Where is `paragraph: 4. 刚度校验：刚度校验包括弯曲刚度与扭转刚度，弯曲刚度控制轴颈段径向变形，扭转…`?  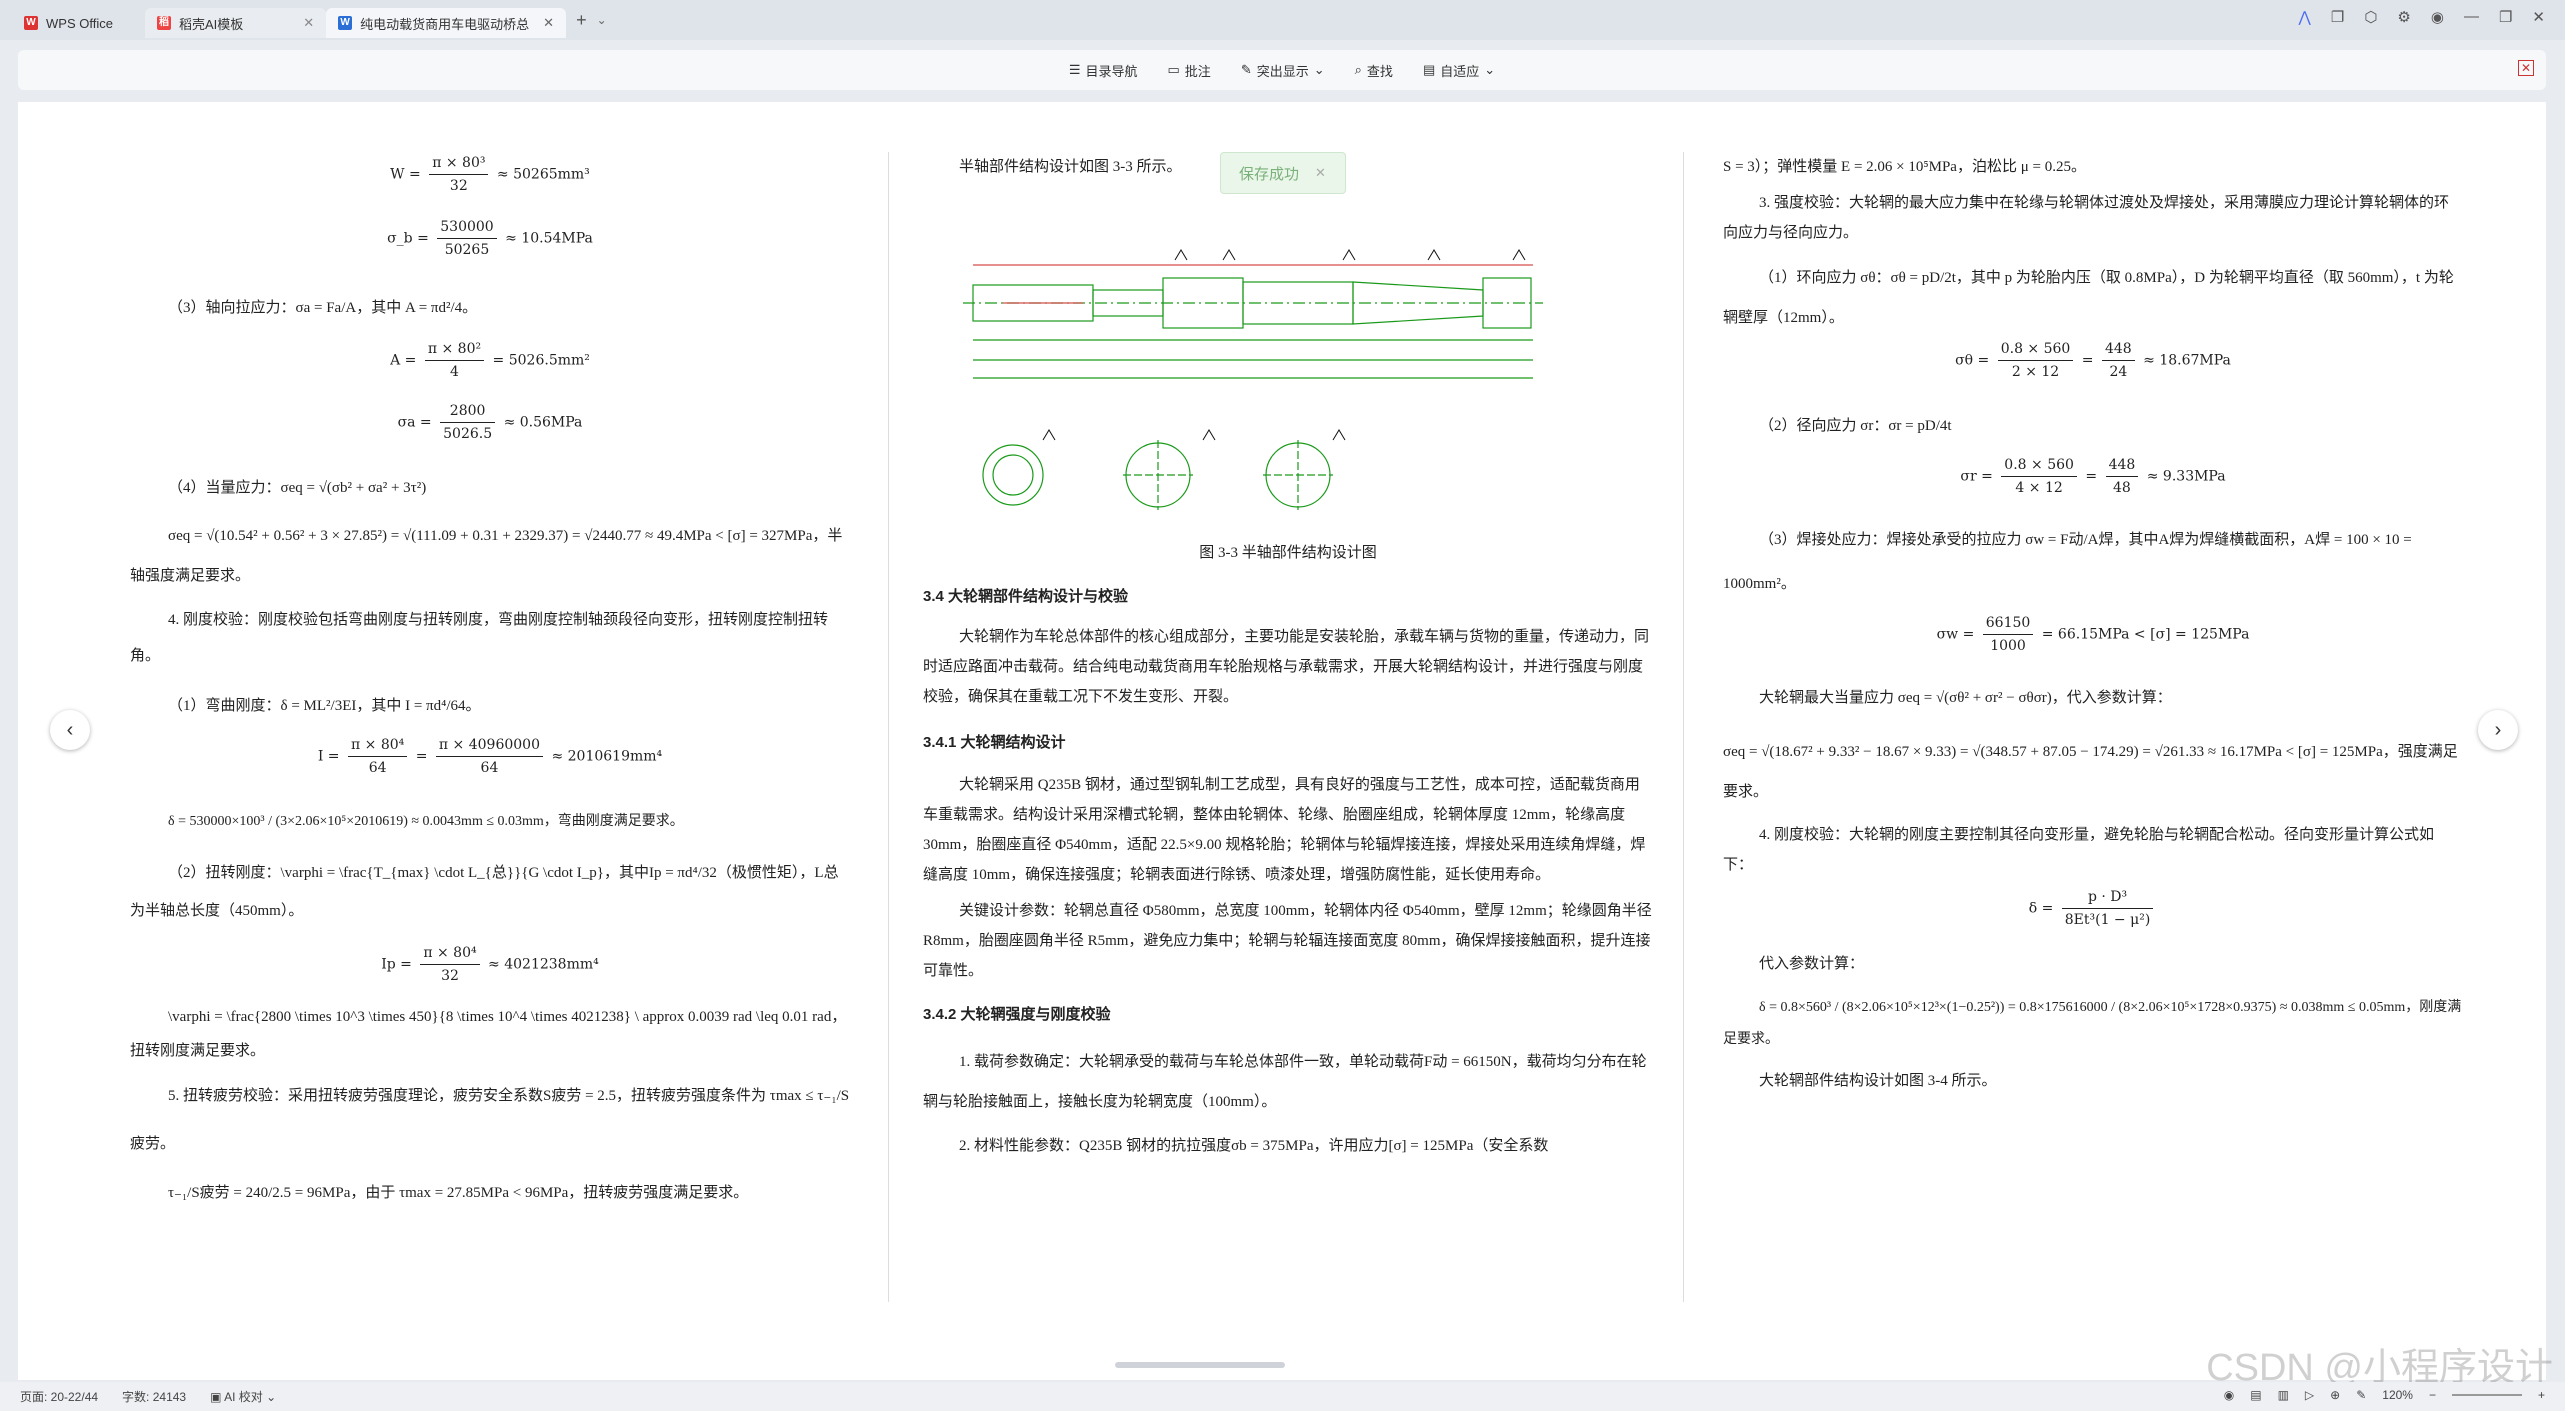 paragraph: 4. 刚度校验：刚度校验包括弯曲刚度与扭转刚度，弯曲刚度控制轴颈段径向变形，扭转… is located at coordinates (479, 638).